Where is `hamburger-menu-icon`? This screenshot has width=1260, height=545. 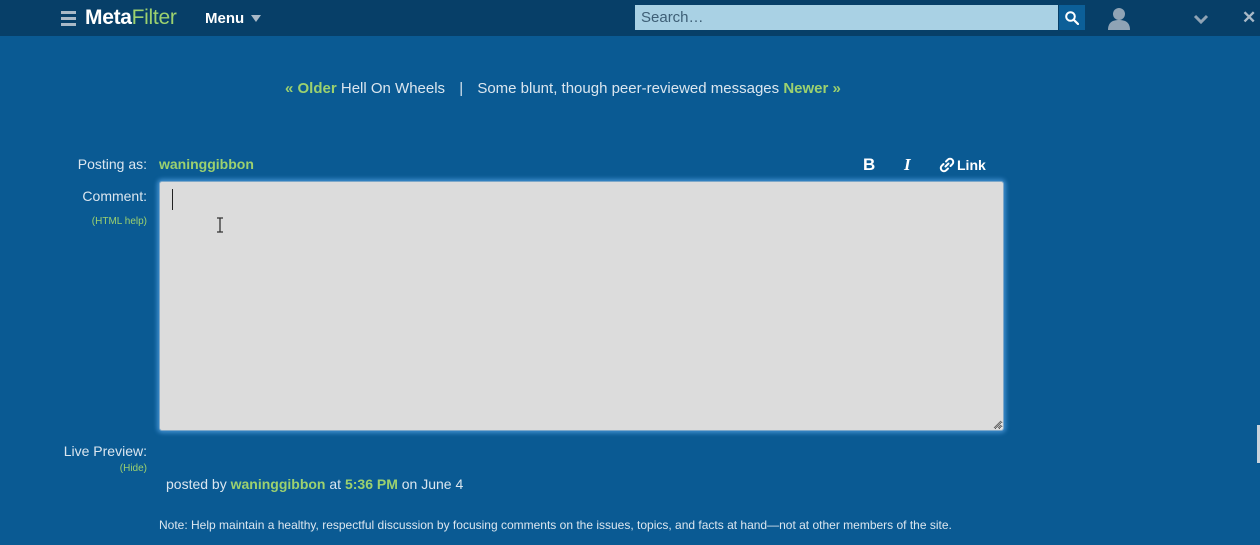
hamburger-menu-icon is located at coordinates (68, 18).